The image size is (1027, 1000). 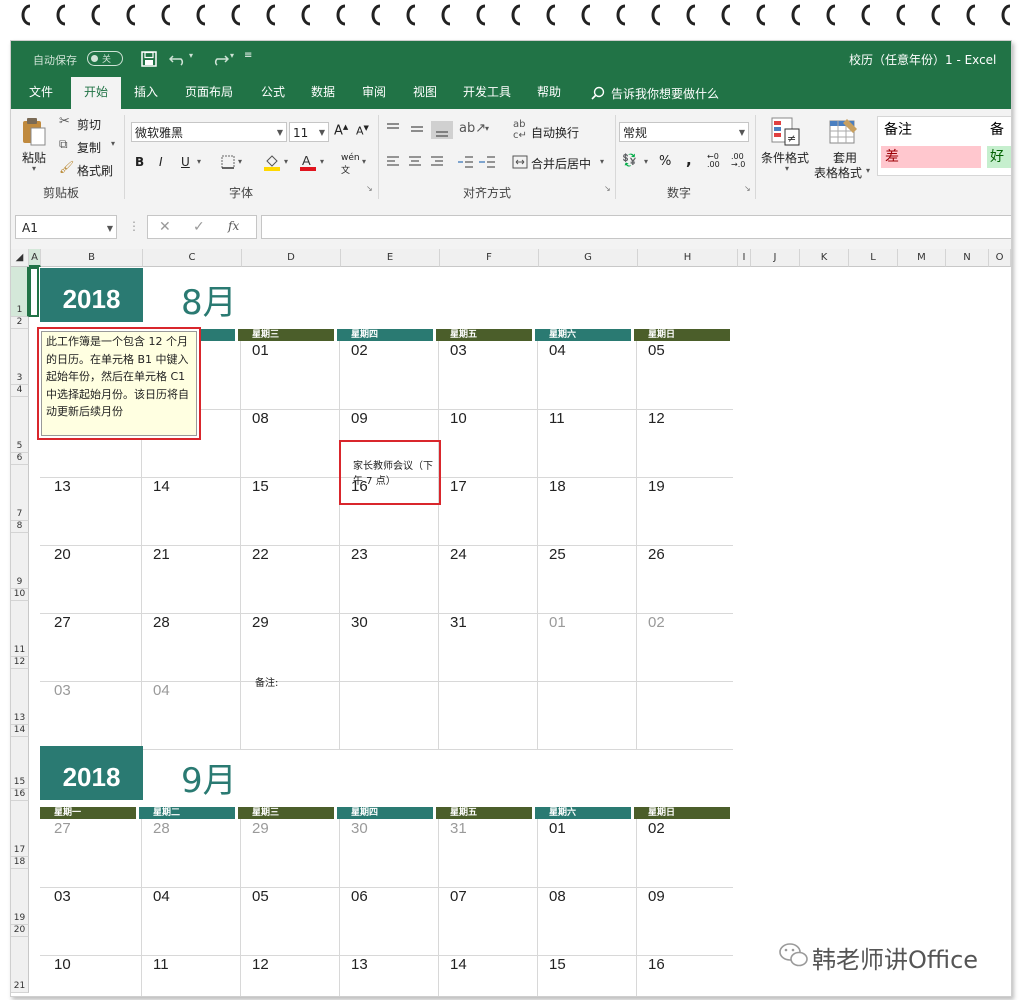 I want to click on row-header: 14, so click(x=20, y=731).